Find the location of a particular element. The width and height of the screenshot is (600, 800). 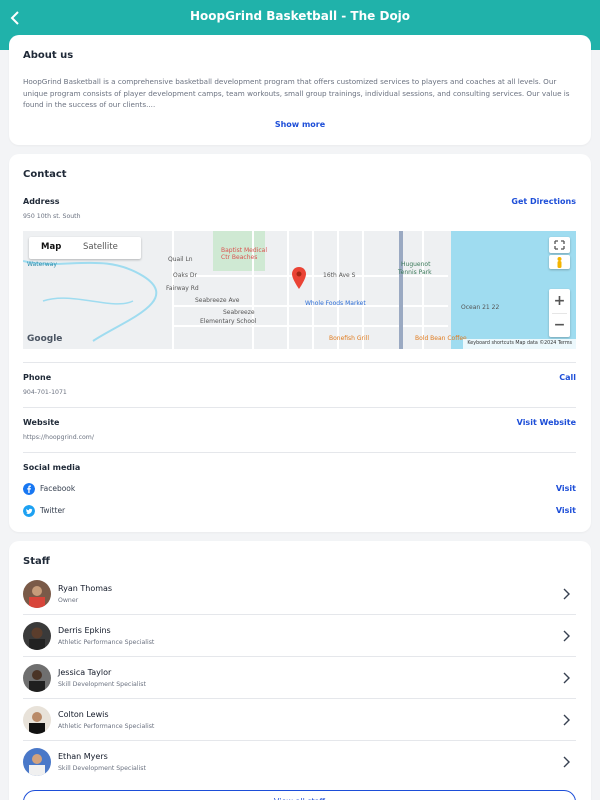

zoom-out-button: − is located at coordinates (559, 325).